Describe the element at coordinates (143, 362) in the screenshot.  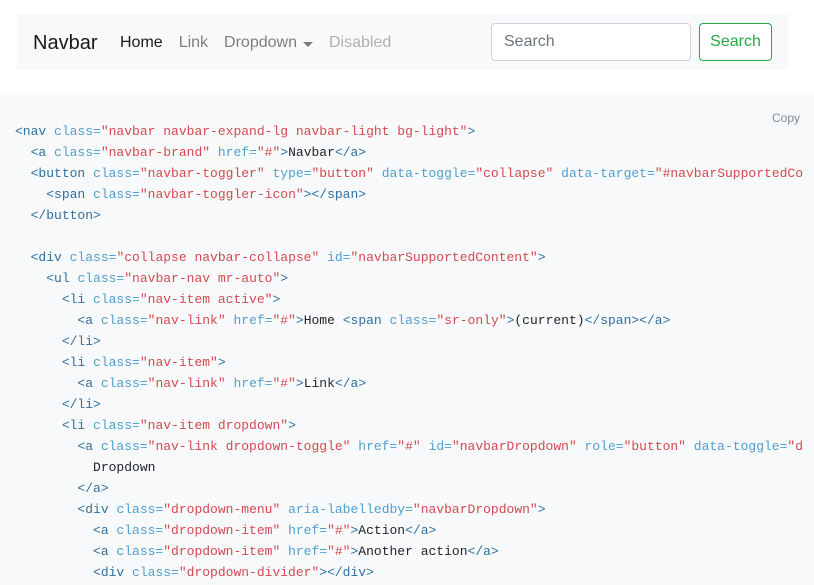
I see `code-line: <li class="nav-item">` at that location.